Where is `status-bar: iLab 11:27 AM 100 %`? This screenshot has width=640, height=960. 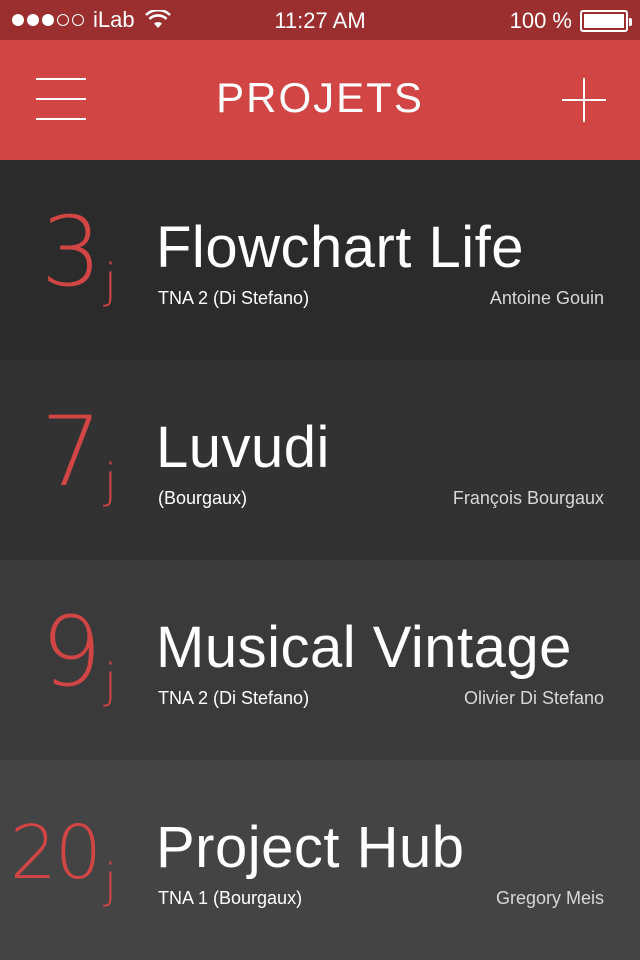 status-bar: iLab 11:27 AM 100 % is located at coordinates (320, 20).